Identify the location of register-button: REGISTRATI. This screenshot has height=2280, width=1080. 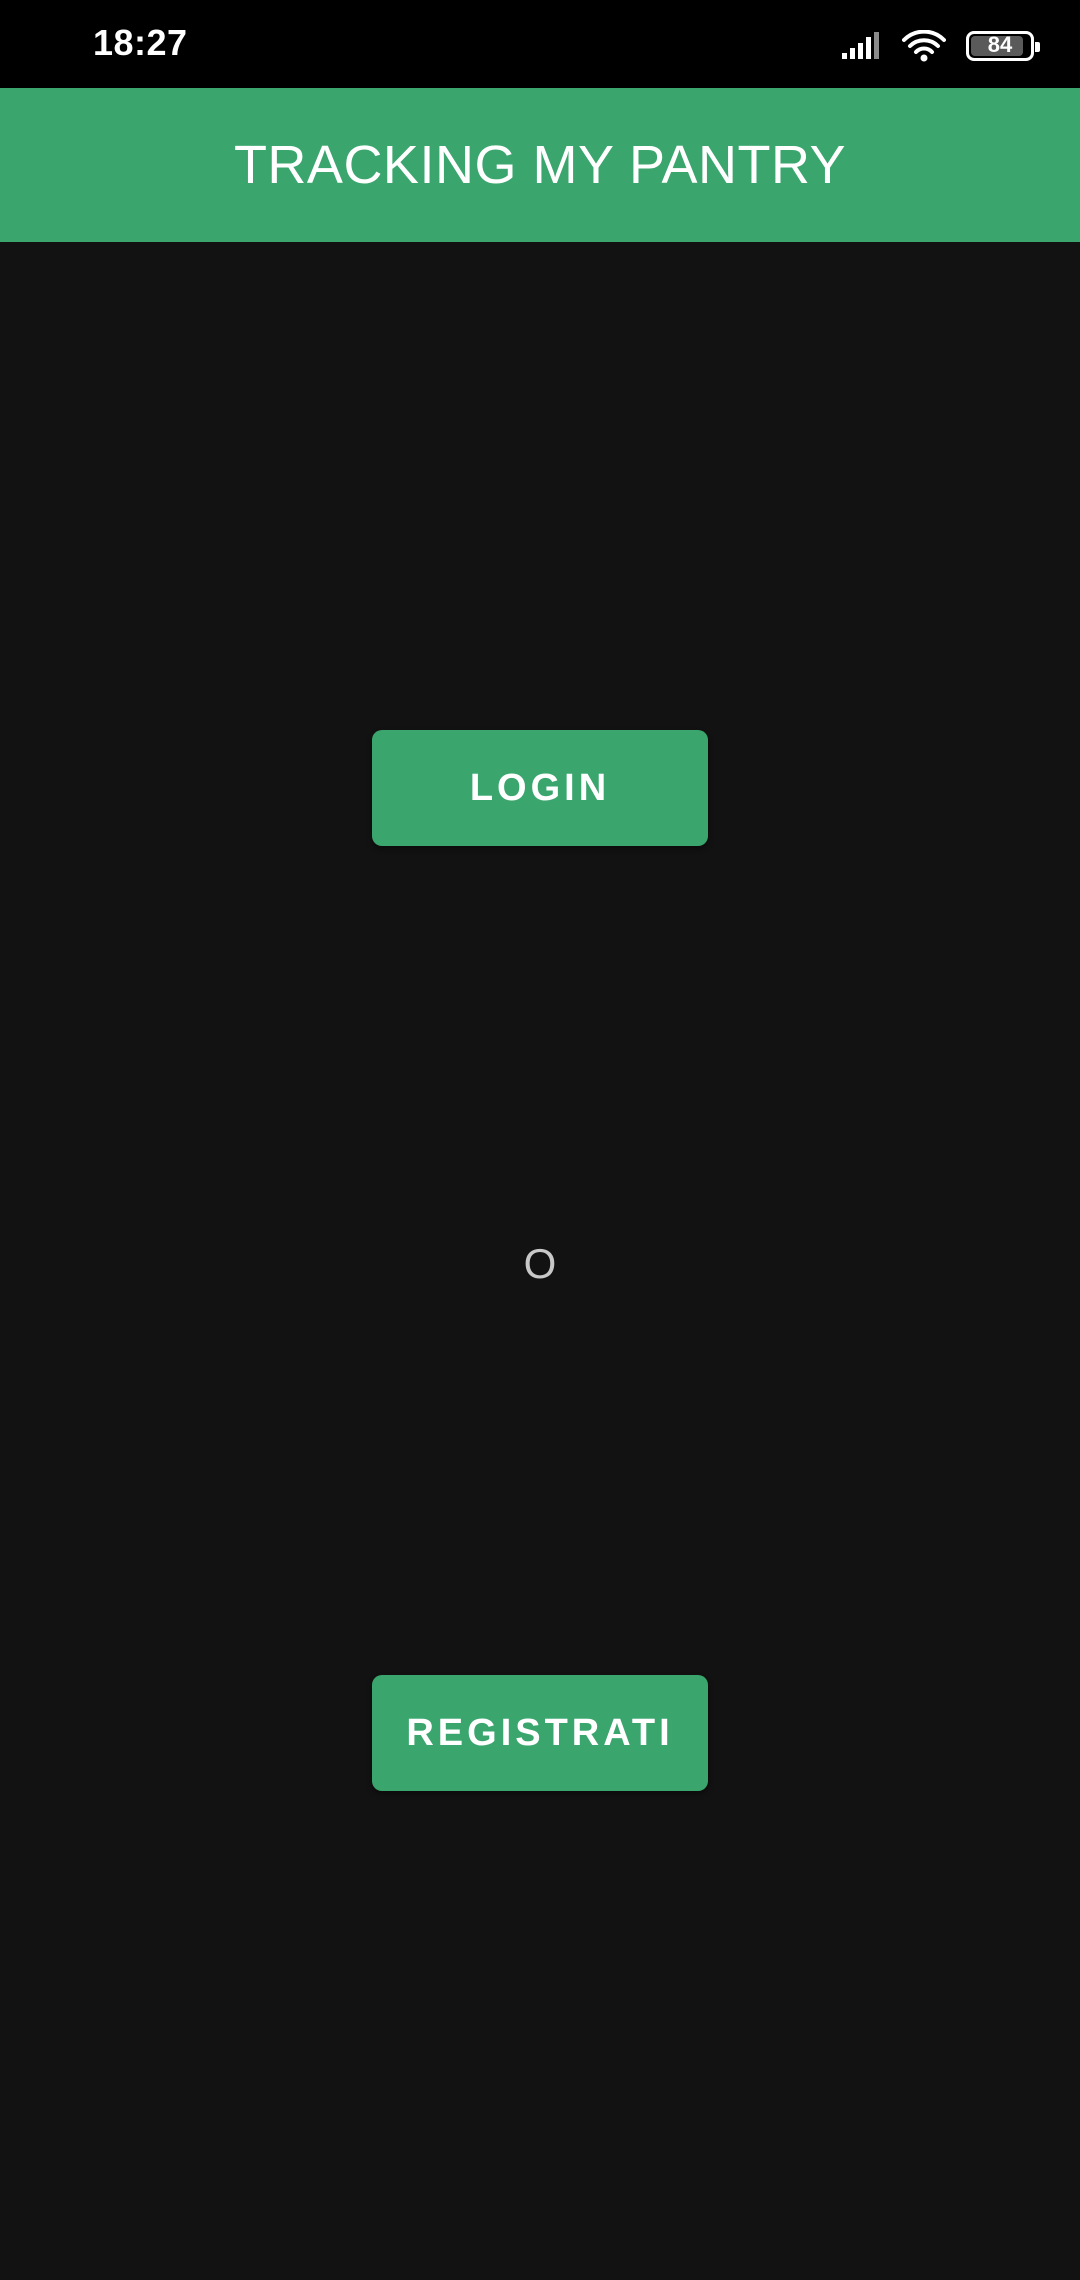
(540, 1733).